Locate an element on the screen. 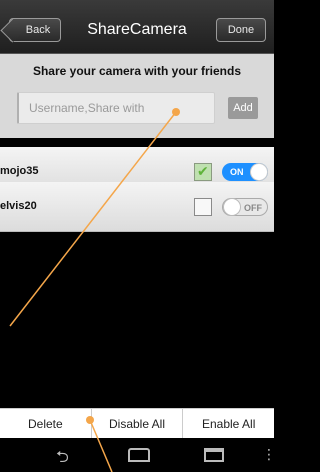 The image size is (320, 472). system-nav-bar: ⮌ ⋮ is located at coordinates (138, 455).